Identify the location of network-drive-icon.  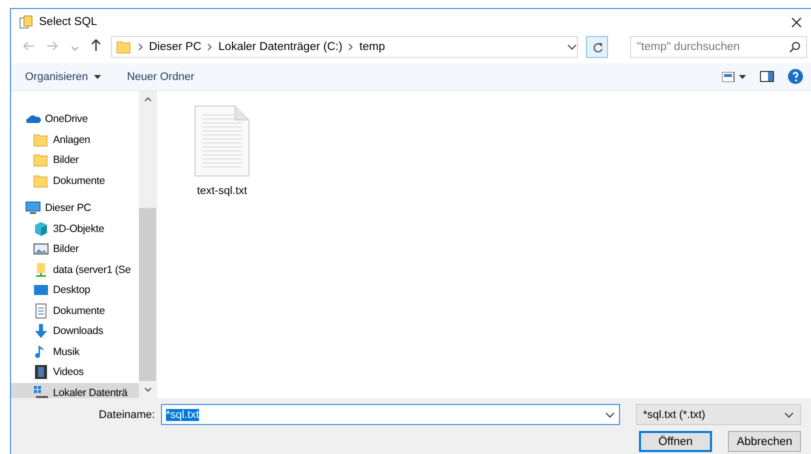
(41, 270).